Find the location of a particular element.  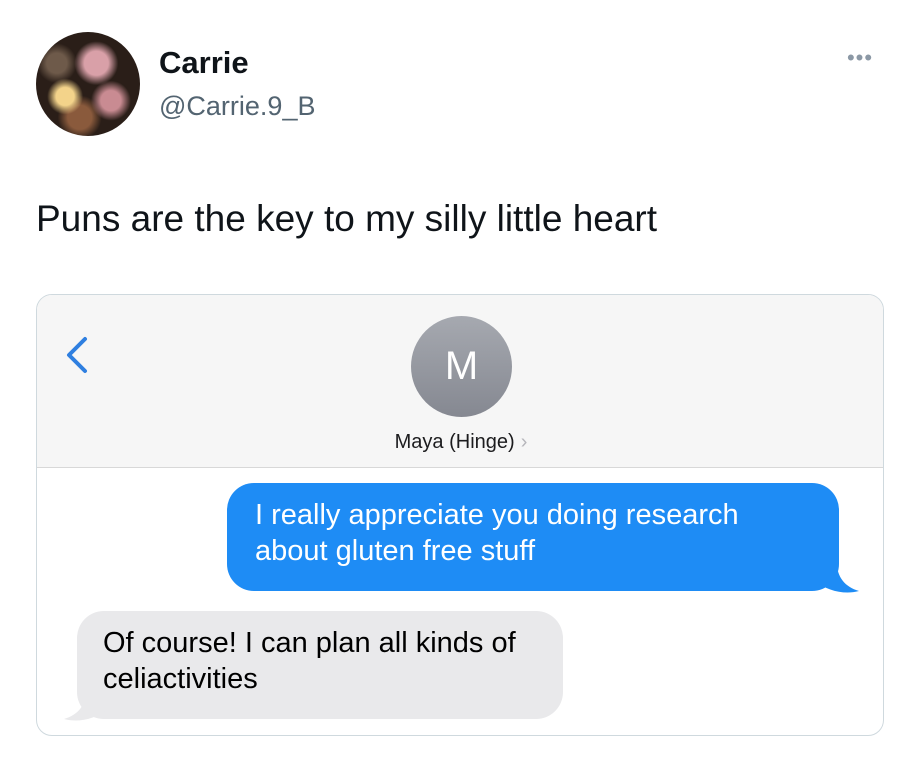

author-handle: @Carrie.9_B is located at coordinates (237, 106).